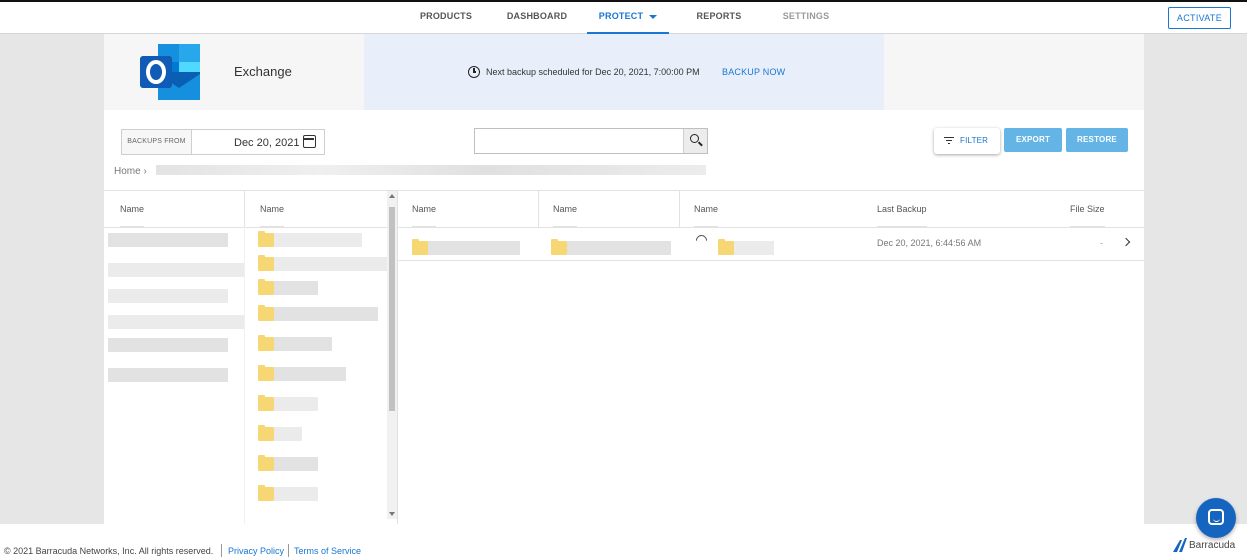 The height and width of the screenshot is (560, 1247). I want to click on filter-label: FILTER, so click(974, 140).